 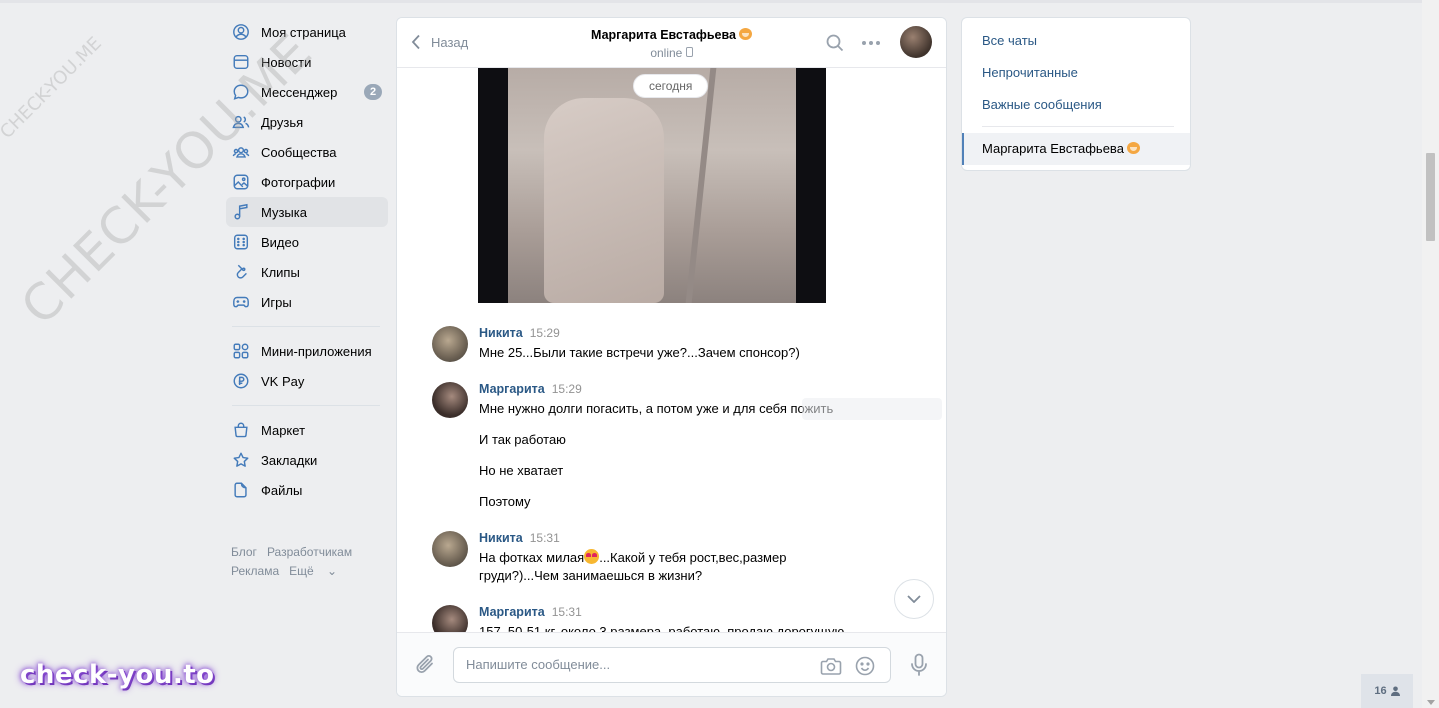 I want to click on sidebar-item-music: Музыка, so click(x=307, y=212).